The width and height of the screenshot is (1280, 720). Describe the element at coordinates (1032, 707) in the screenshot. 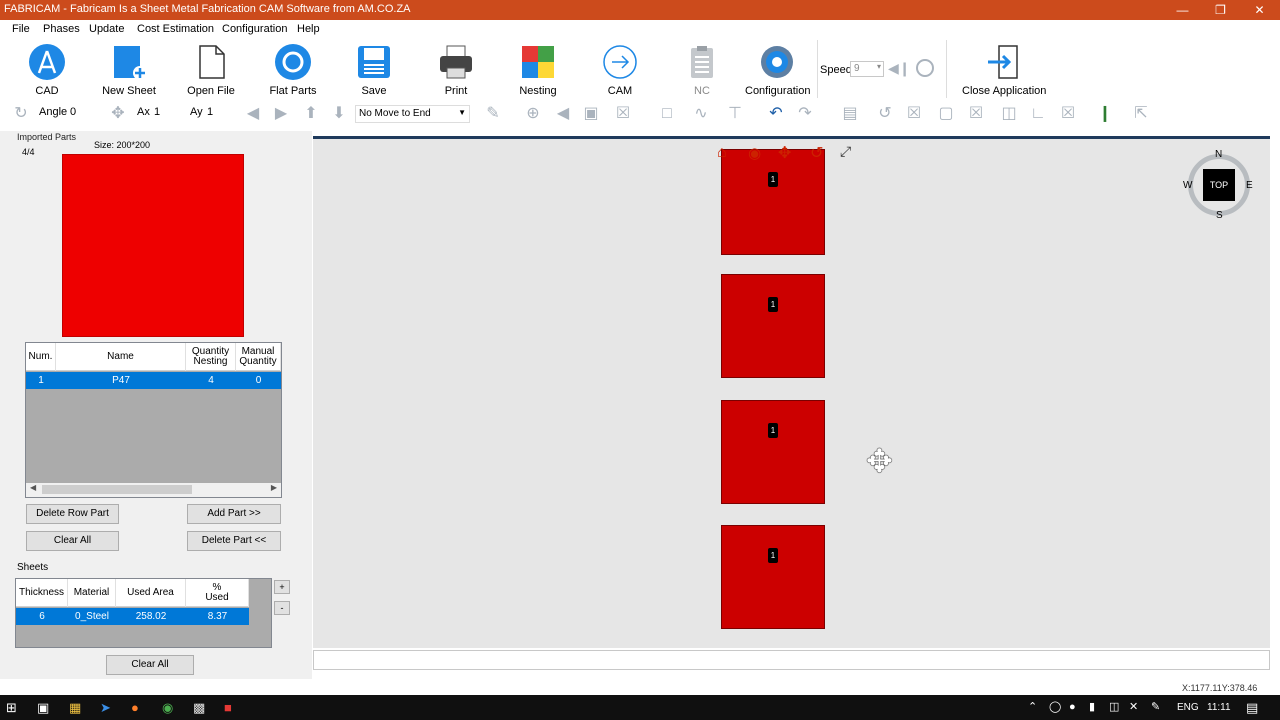

I see `chevron-up-icon: ⌃` at that location.